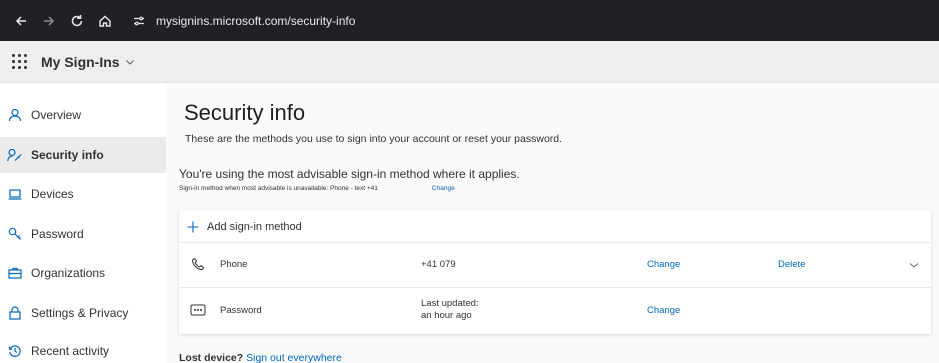 This screenshot has height=363, width=939. I want to click on sidebar-item-label: Overview, so click(56, 115).